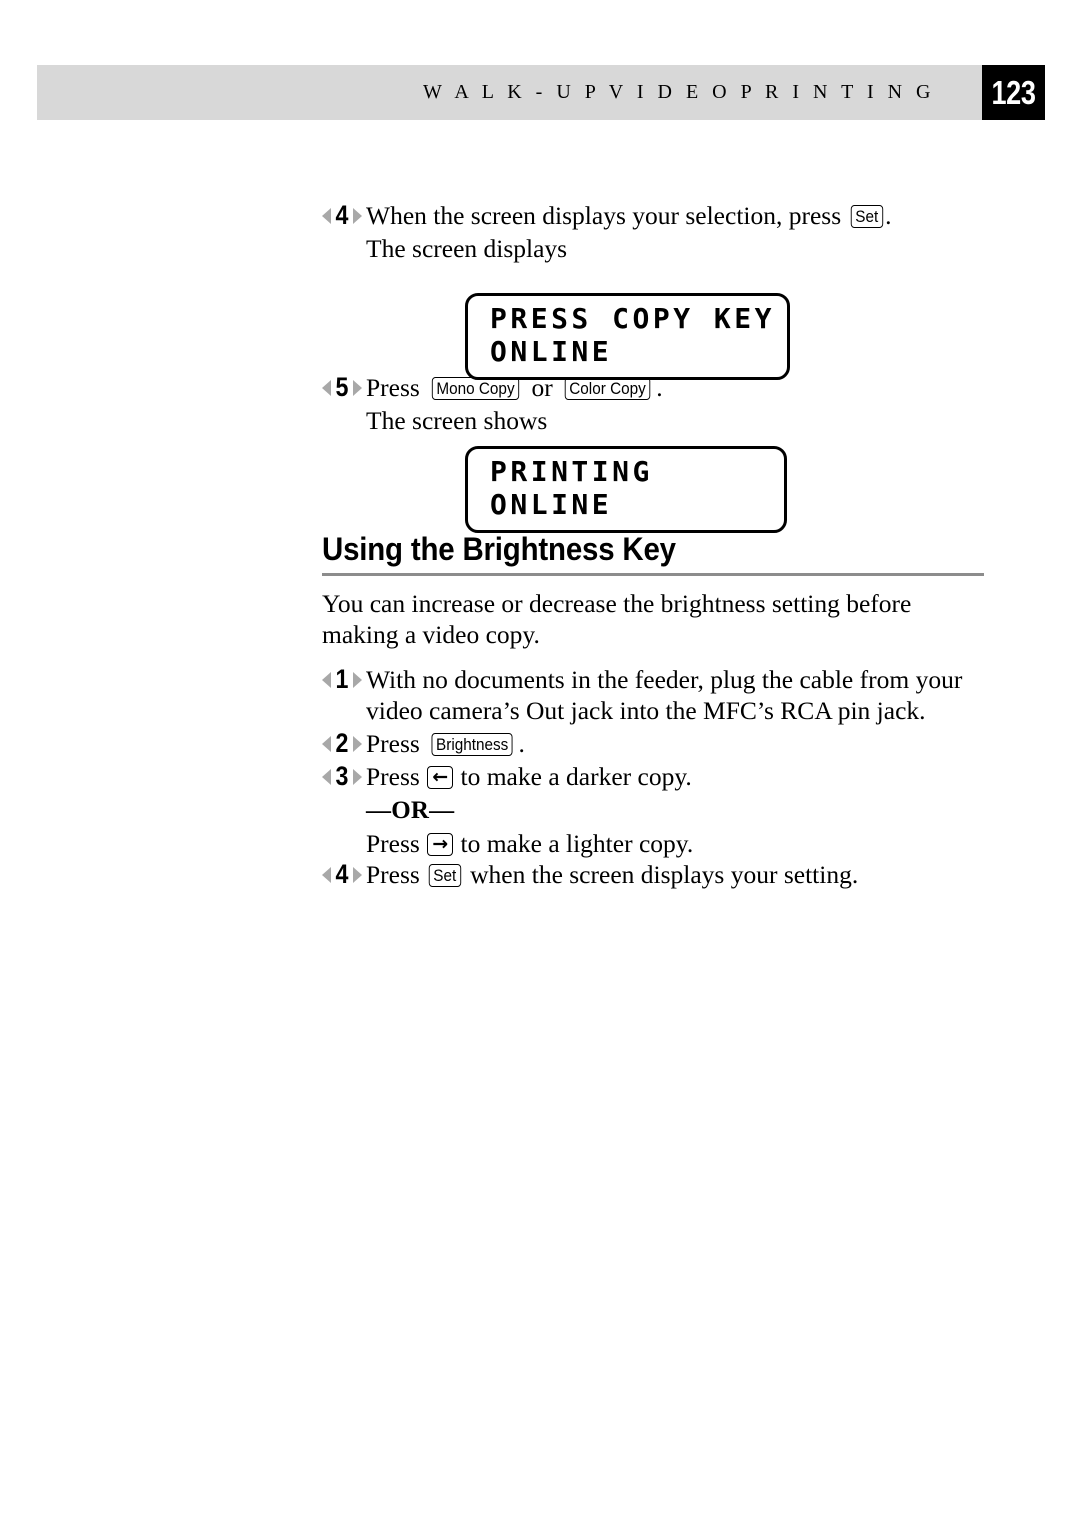  I want to click on section-heading-block: Using the Brightness Key, so click(653, 553).